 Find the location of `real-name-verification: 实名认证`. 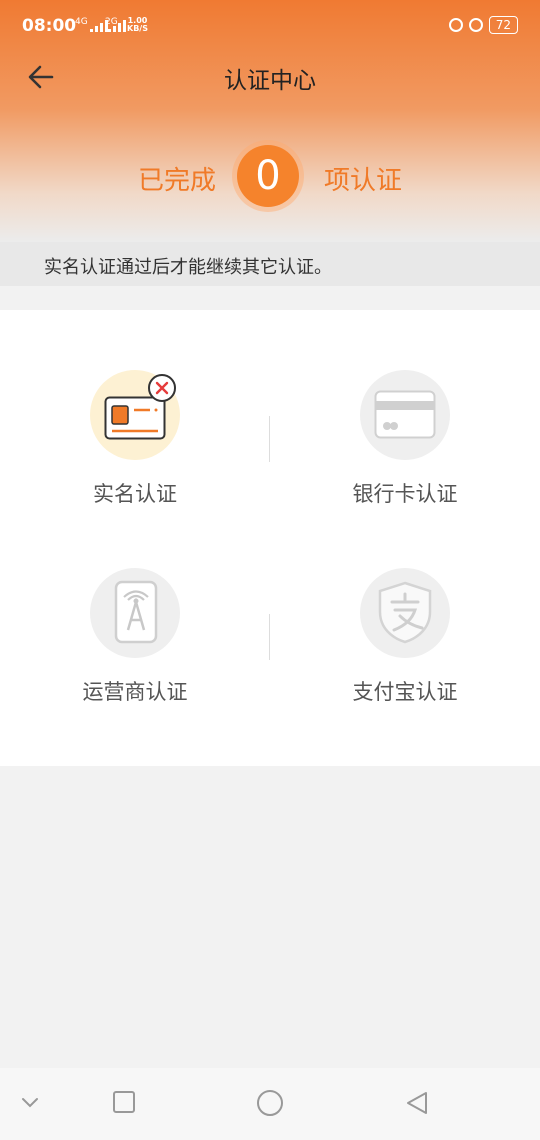

real-name-verification: 实名认证 is located at coordinates (135, 410).